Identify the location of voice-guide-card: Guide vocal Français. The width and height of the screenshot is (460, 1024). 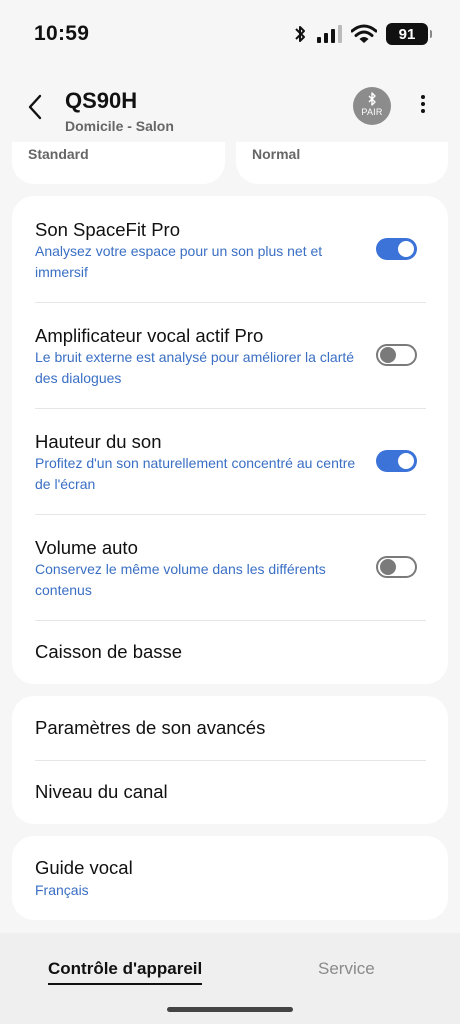
(230, 878).